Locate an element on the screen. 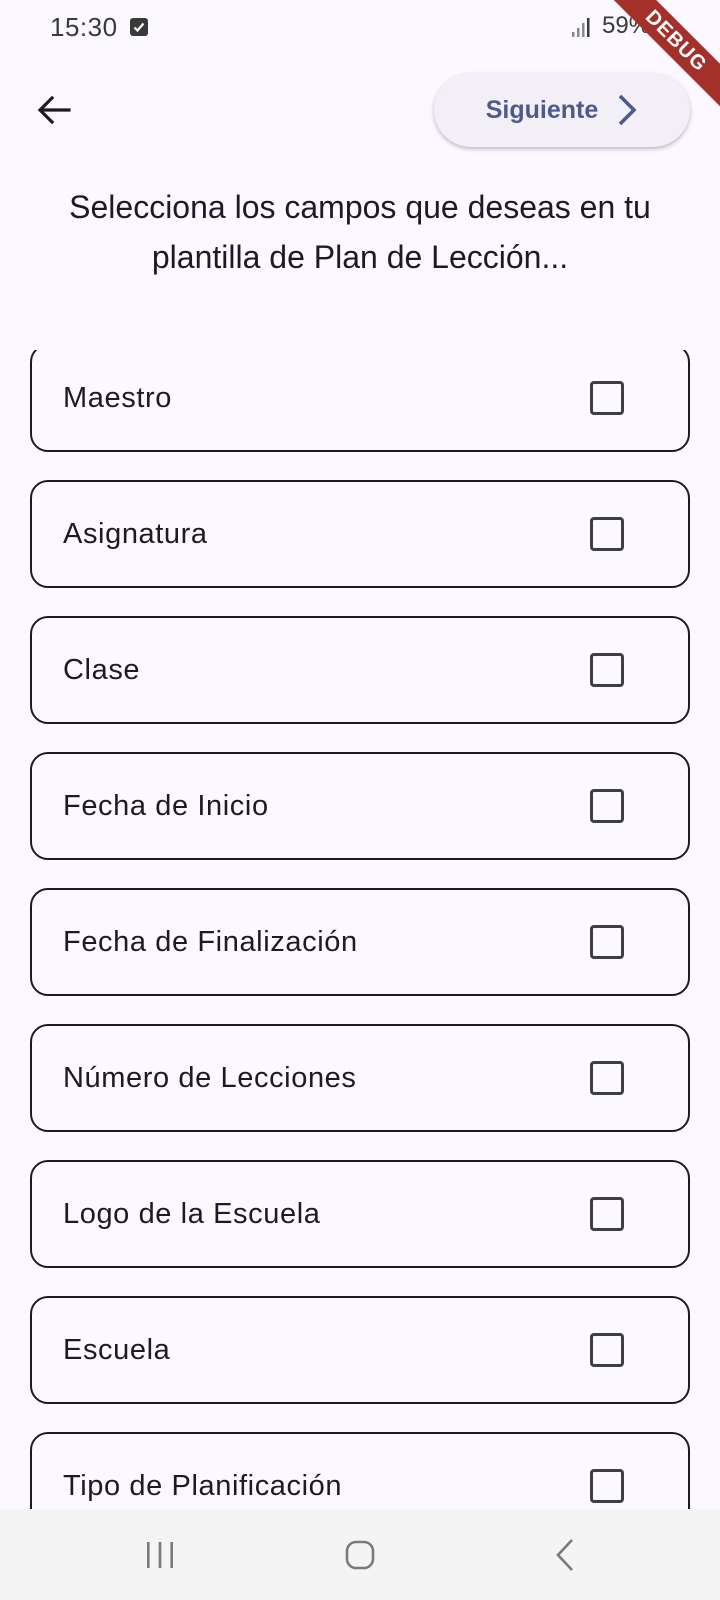  field-item-fecha-inicio: Fecha de Inicio is located at coordinates (360, 806).